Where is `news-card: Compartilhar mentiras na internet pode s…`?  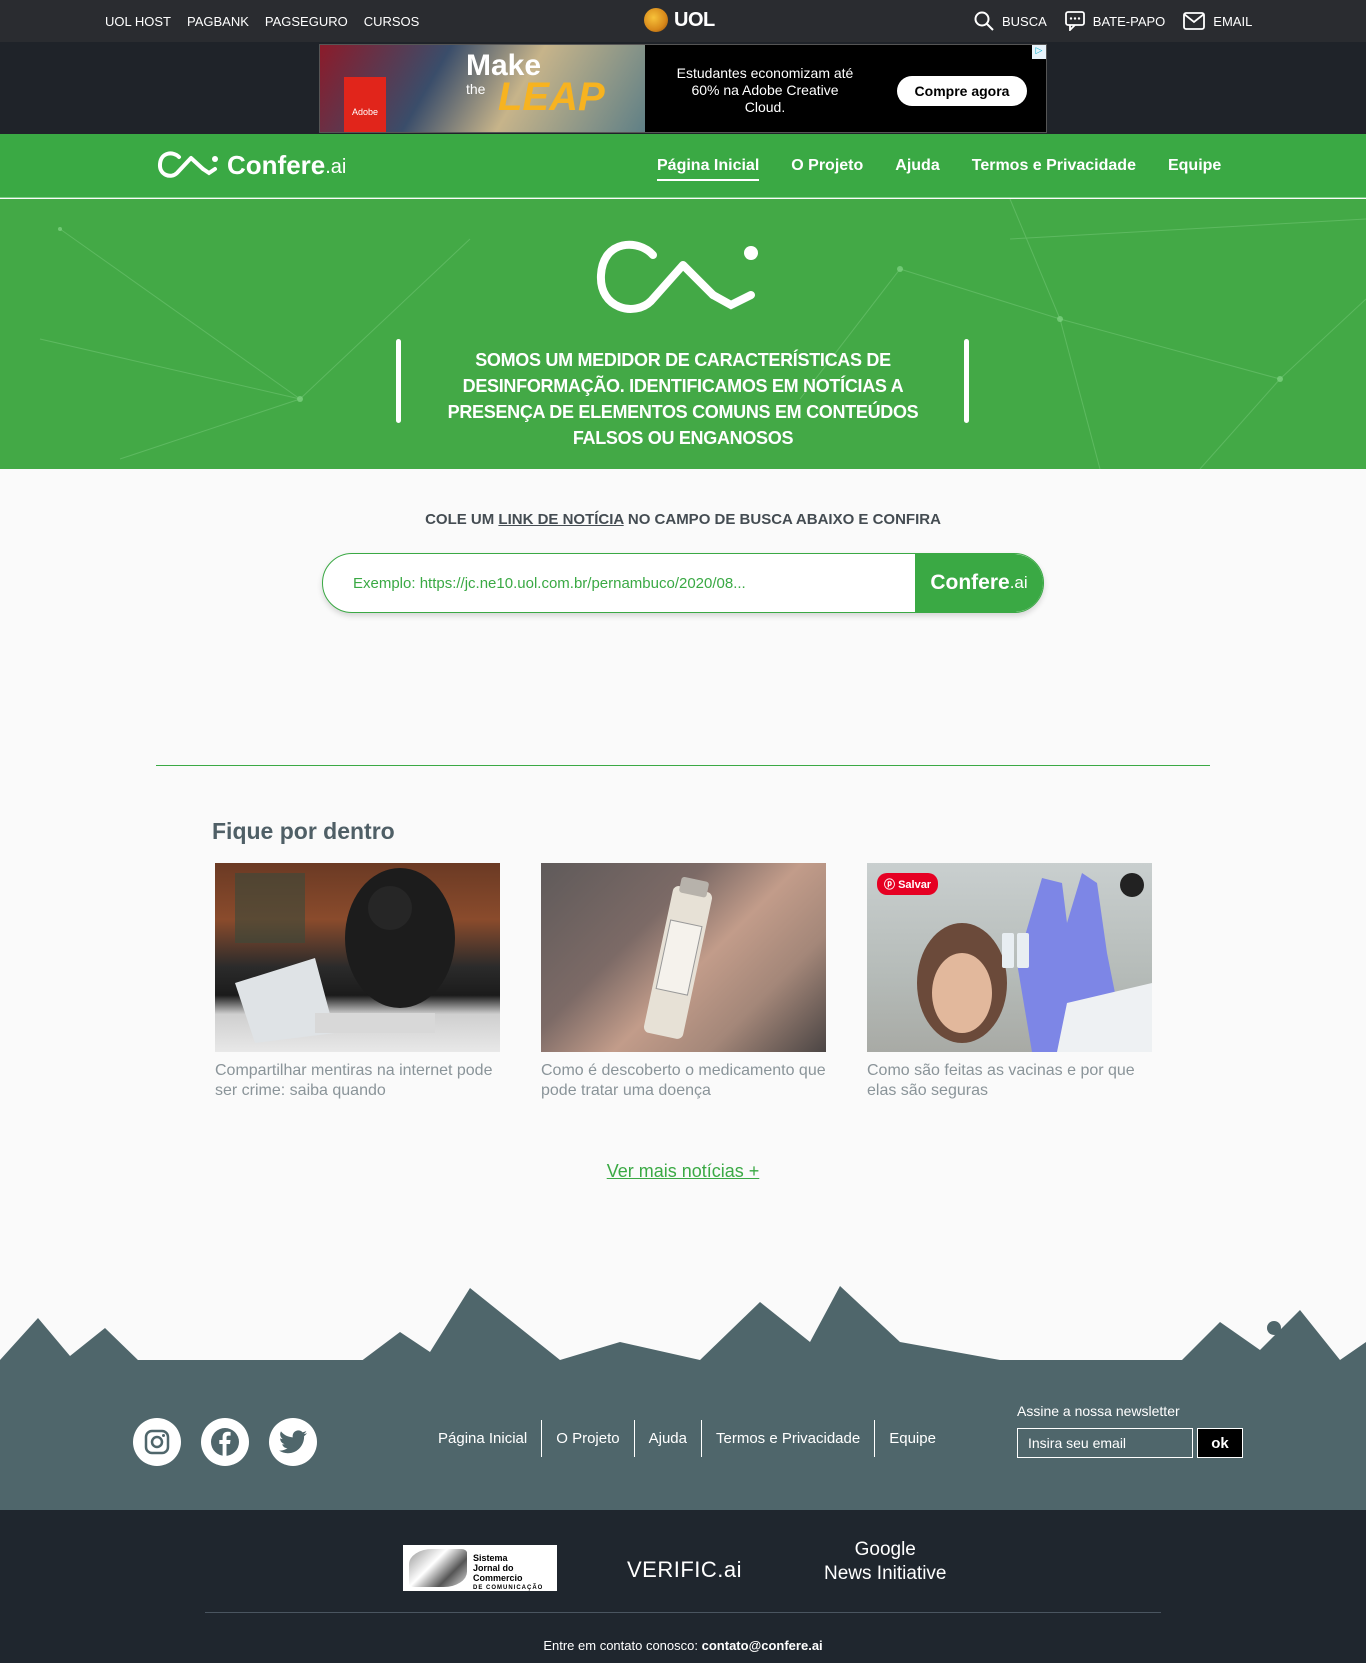 news-card: Compartilhar mentiras na internet pode s… is located at coordinates (357, 982).